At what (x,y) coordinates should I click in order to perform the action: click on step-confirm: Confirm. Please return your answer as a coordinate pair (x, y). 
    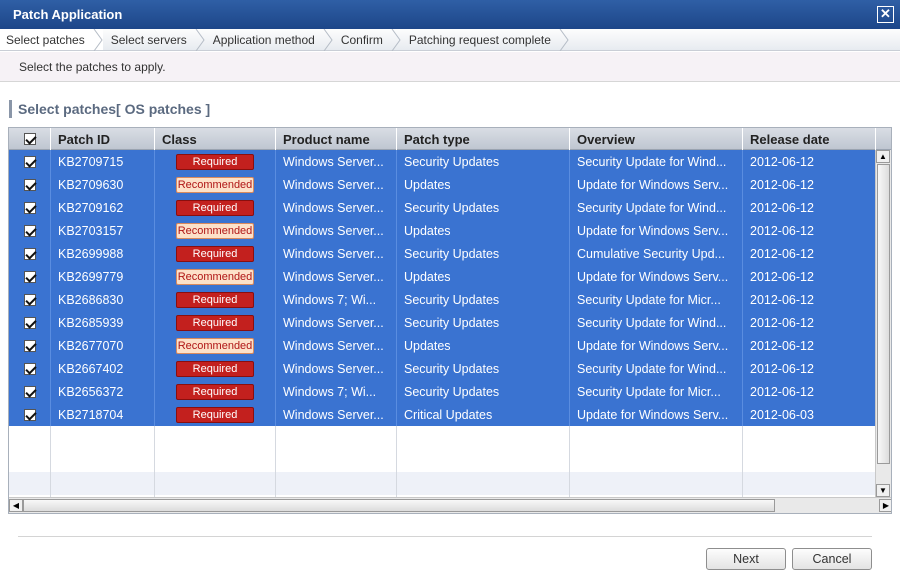
    Looking at the image, I should click on (367, 40).